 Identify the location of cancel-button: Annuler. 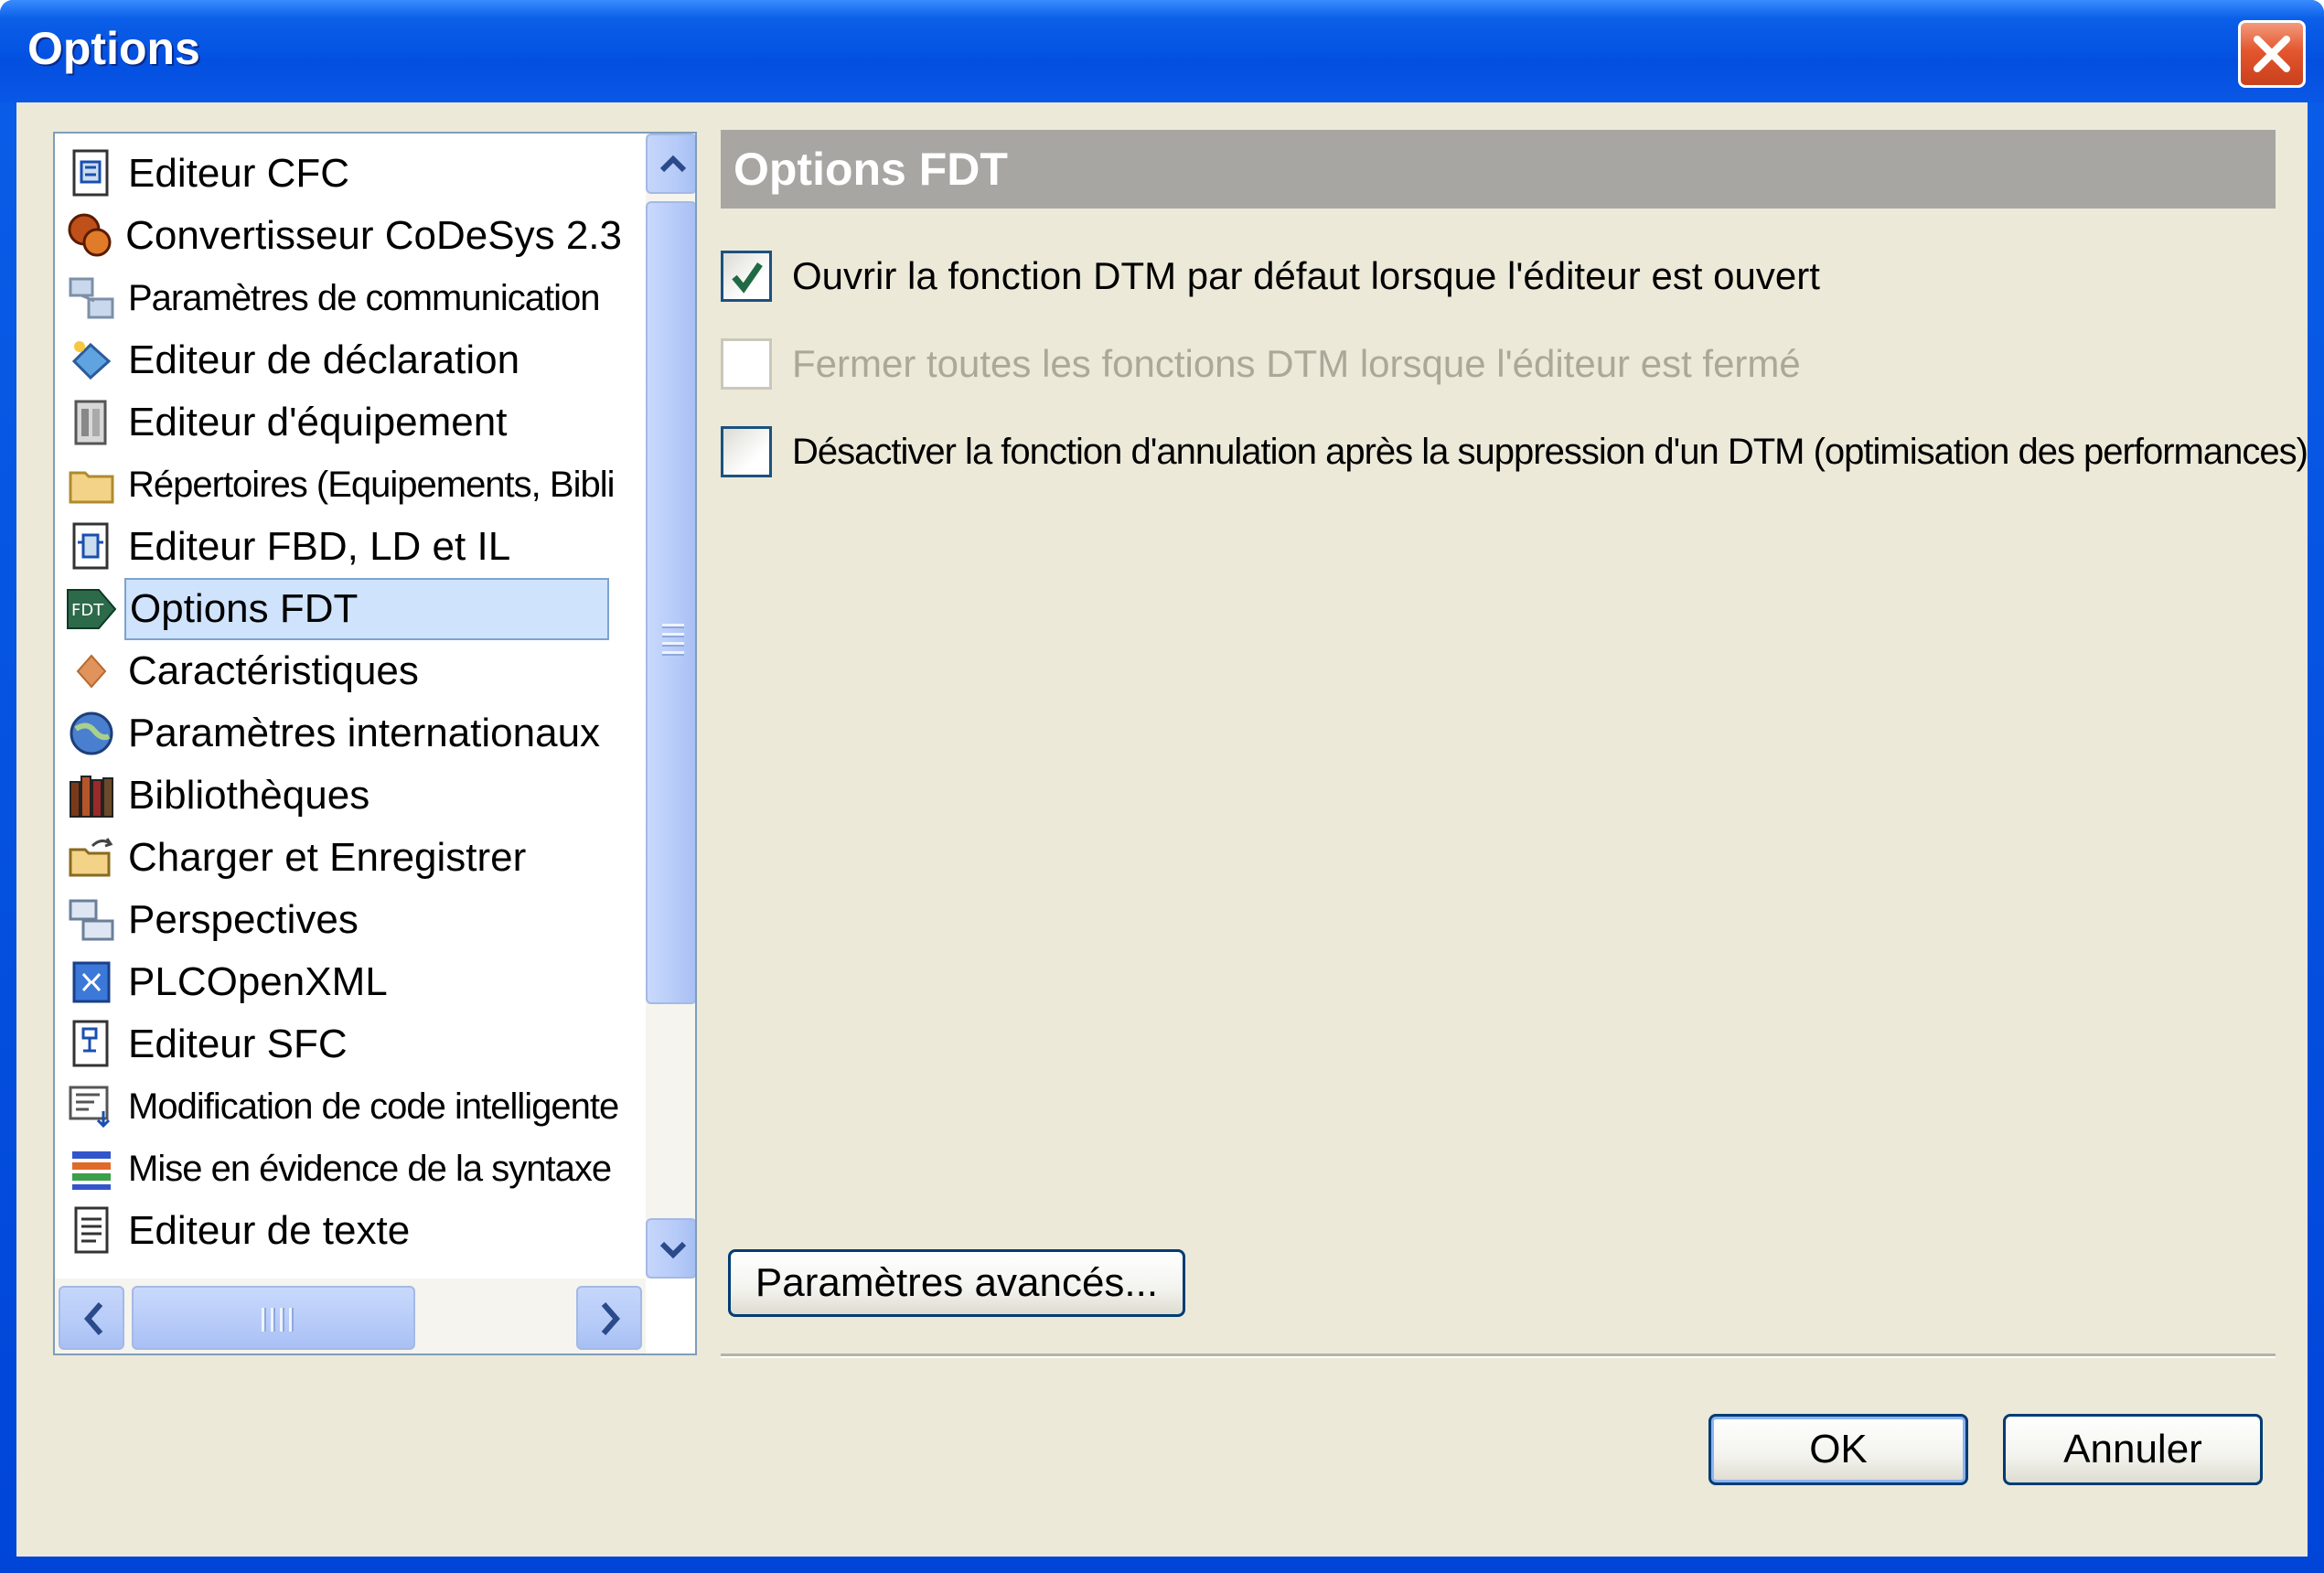
(2133, 1449).